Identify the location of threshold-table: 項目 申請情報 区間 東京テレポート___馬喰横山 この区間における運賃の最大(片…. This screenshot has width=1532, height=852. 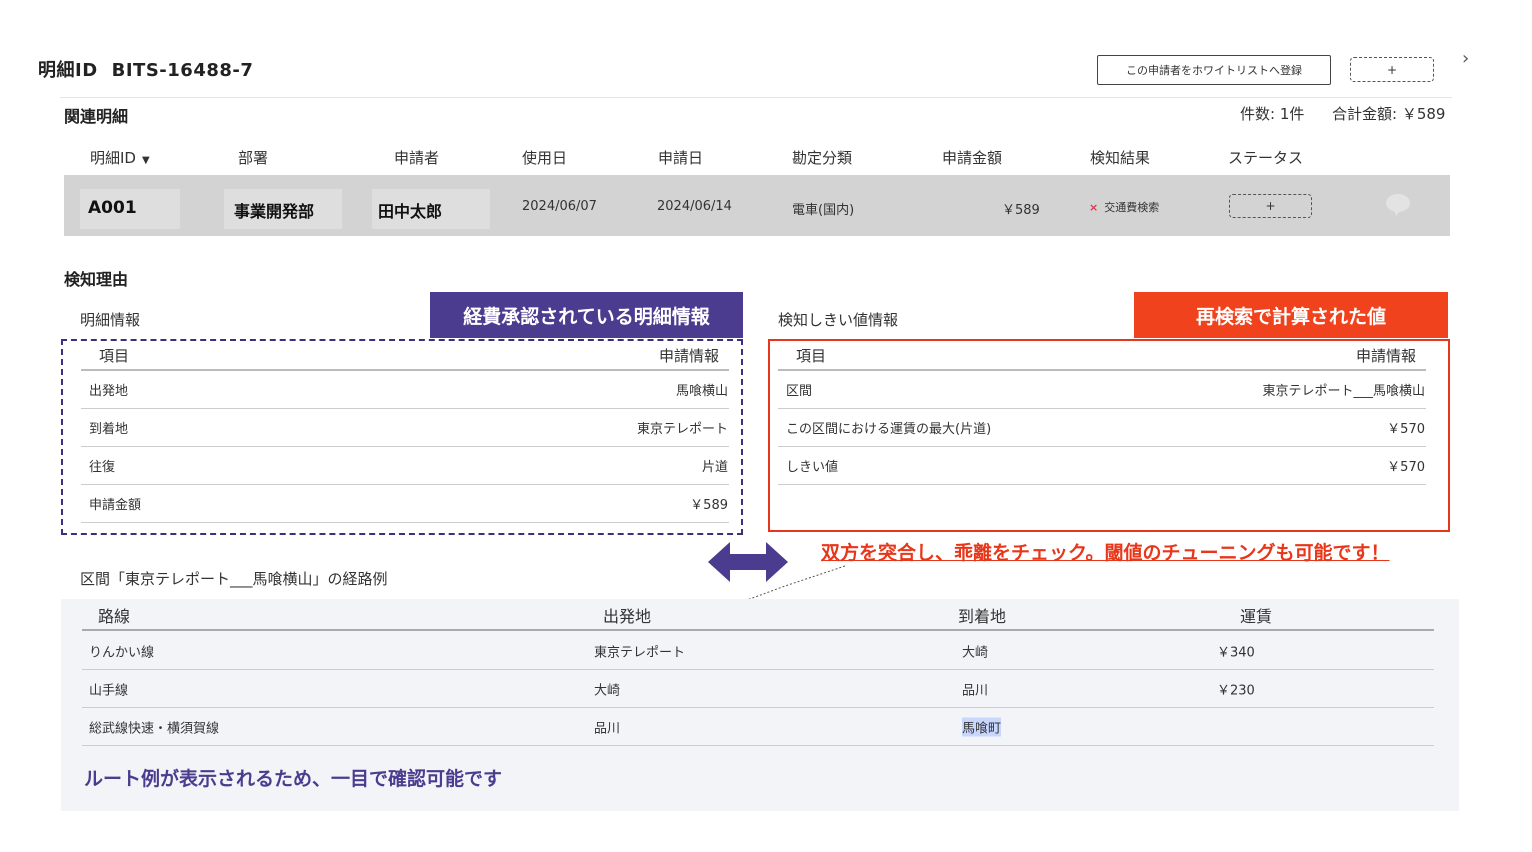
(1102, 413).